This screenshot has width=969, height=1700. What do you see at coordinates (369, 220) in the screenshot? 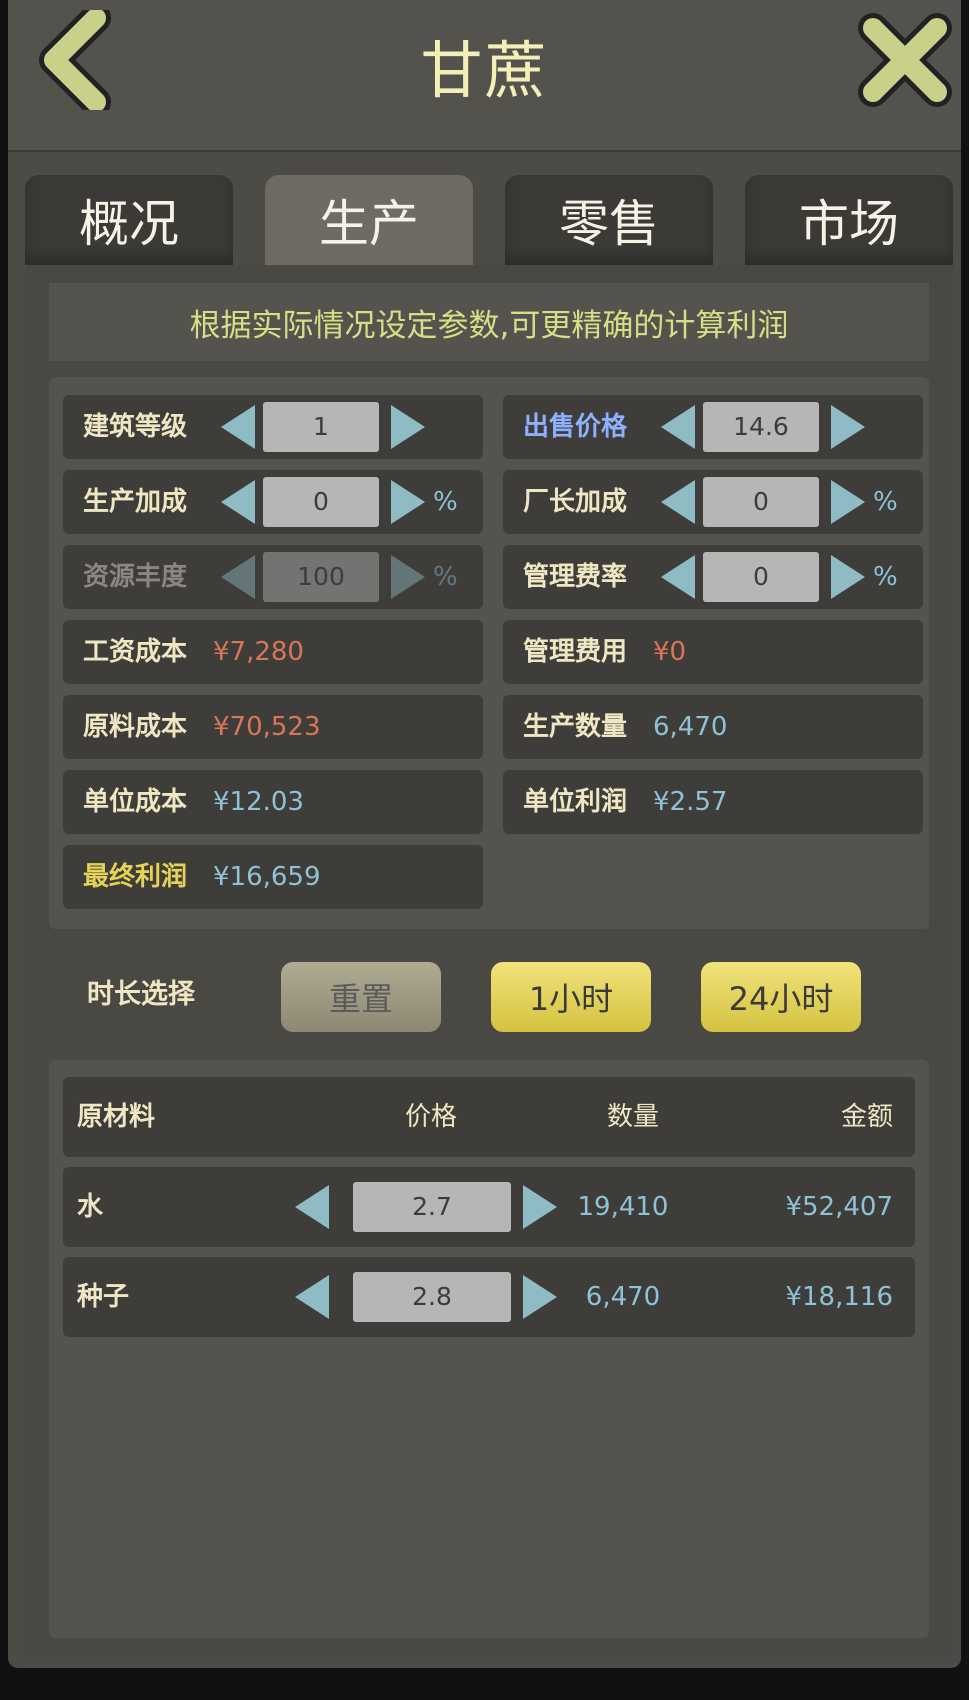
I see `tab-production: 生产` at bounding box center [369, 220].